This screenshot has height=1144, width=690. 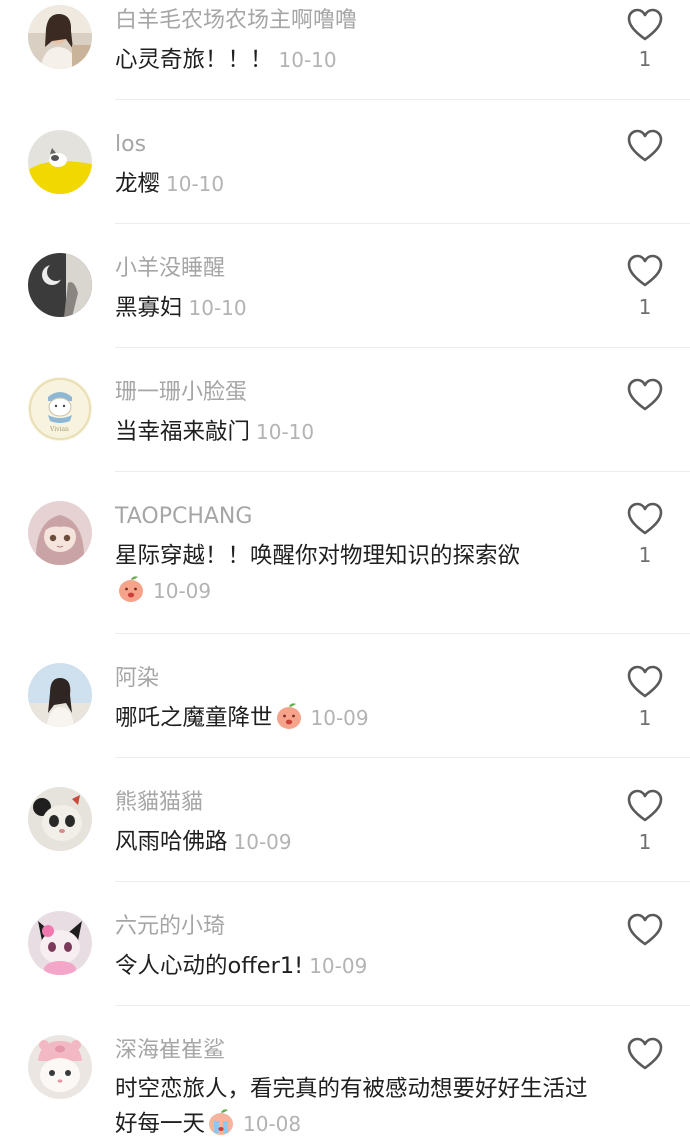 I want to click on comment-text: 黑寡妇, so click(x=149, y=308).